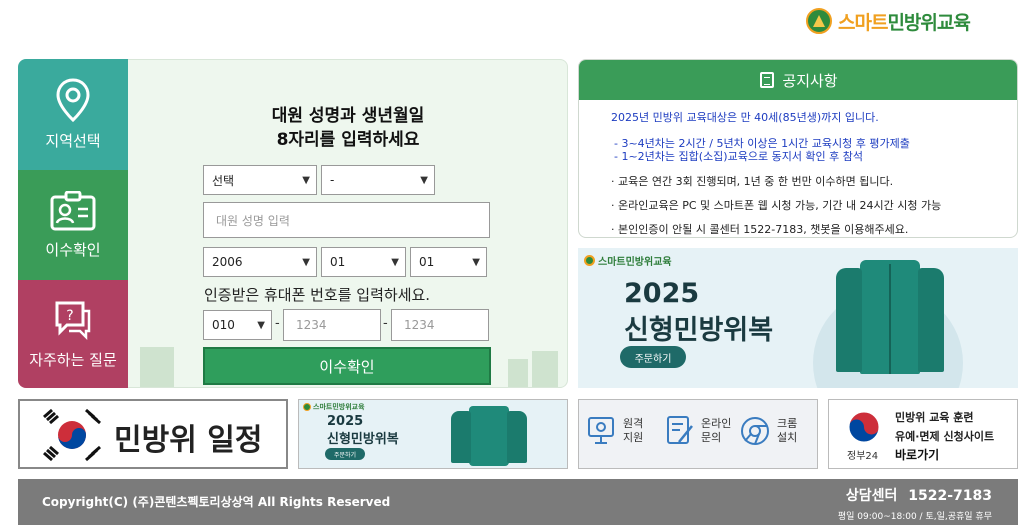 Image resolution: width=1028 pixels, height=530 pixels. Describe the element at coordinates (363, 262) in the screenshot. I see `birth-month-select: 01 ▼` at that location.